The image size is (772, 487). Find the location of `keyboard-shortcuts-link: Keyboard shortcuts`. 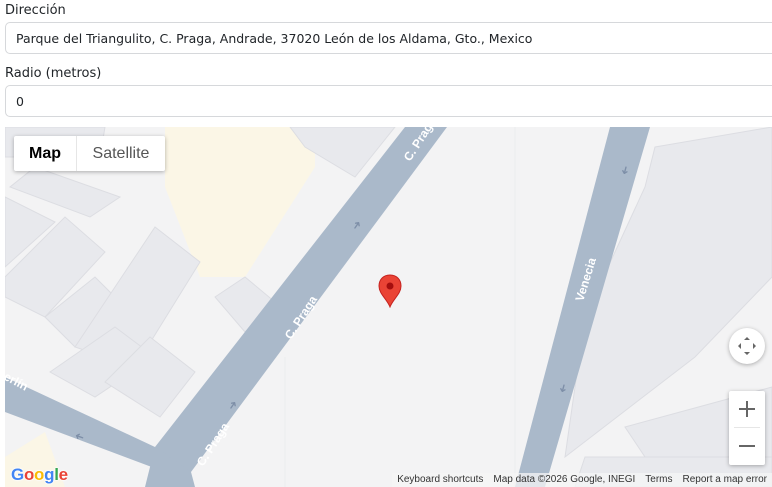

keyboard-shortcuts-link: Keyboard shortcuts is located at coordinates (440, 480).